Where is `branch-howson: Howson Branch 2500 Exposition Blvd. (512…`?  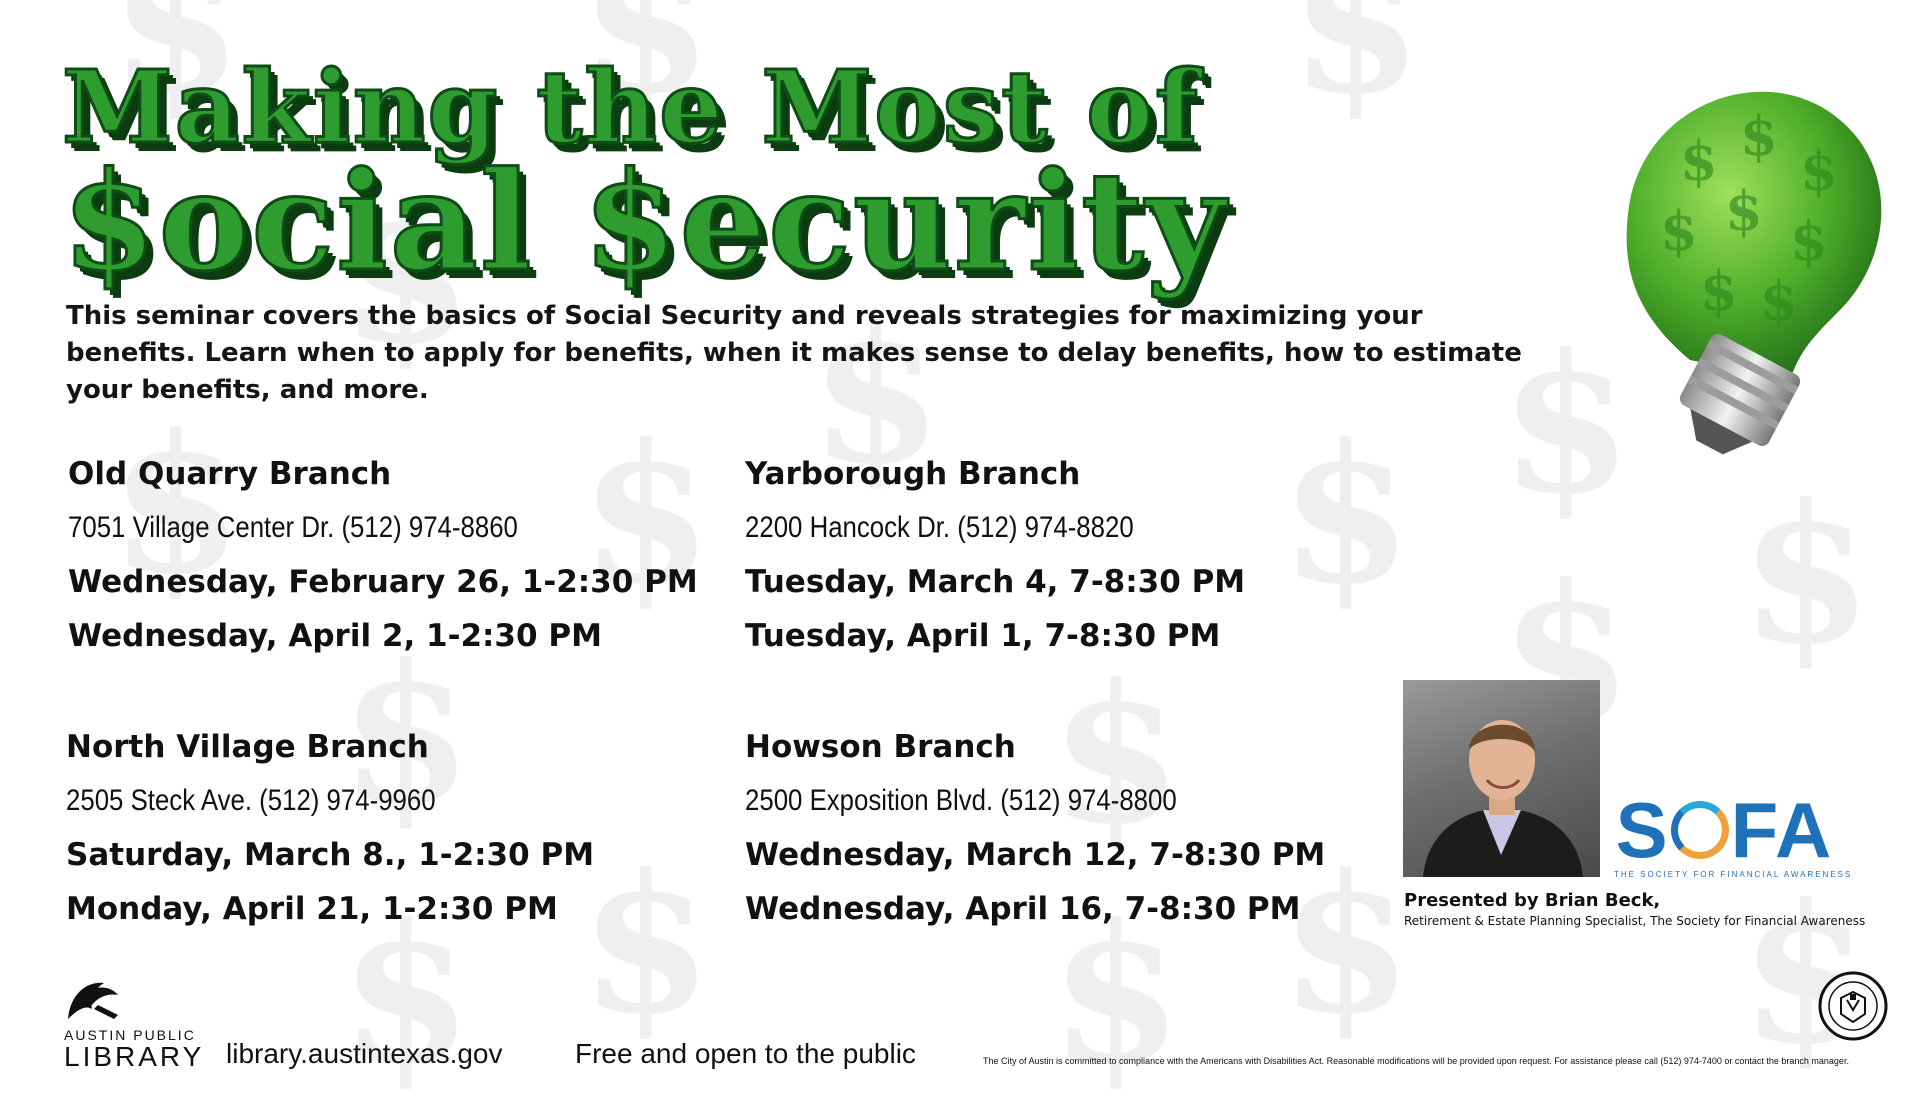
branch-howson: Howson Branch 2500 Exposition Blvd. (512… is located at coordinates (1075, 828).